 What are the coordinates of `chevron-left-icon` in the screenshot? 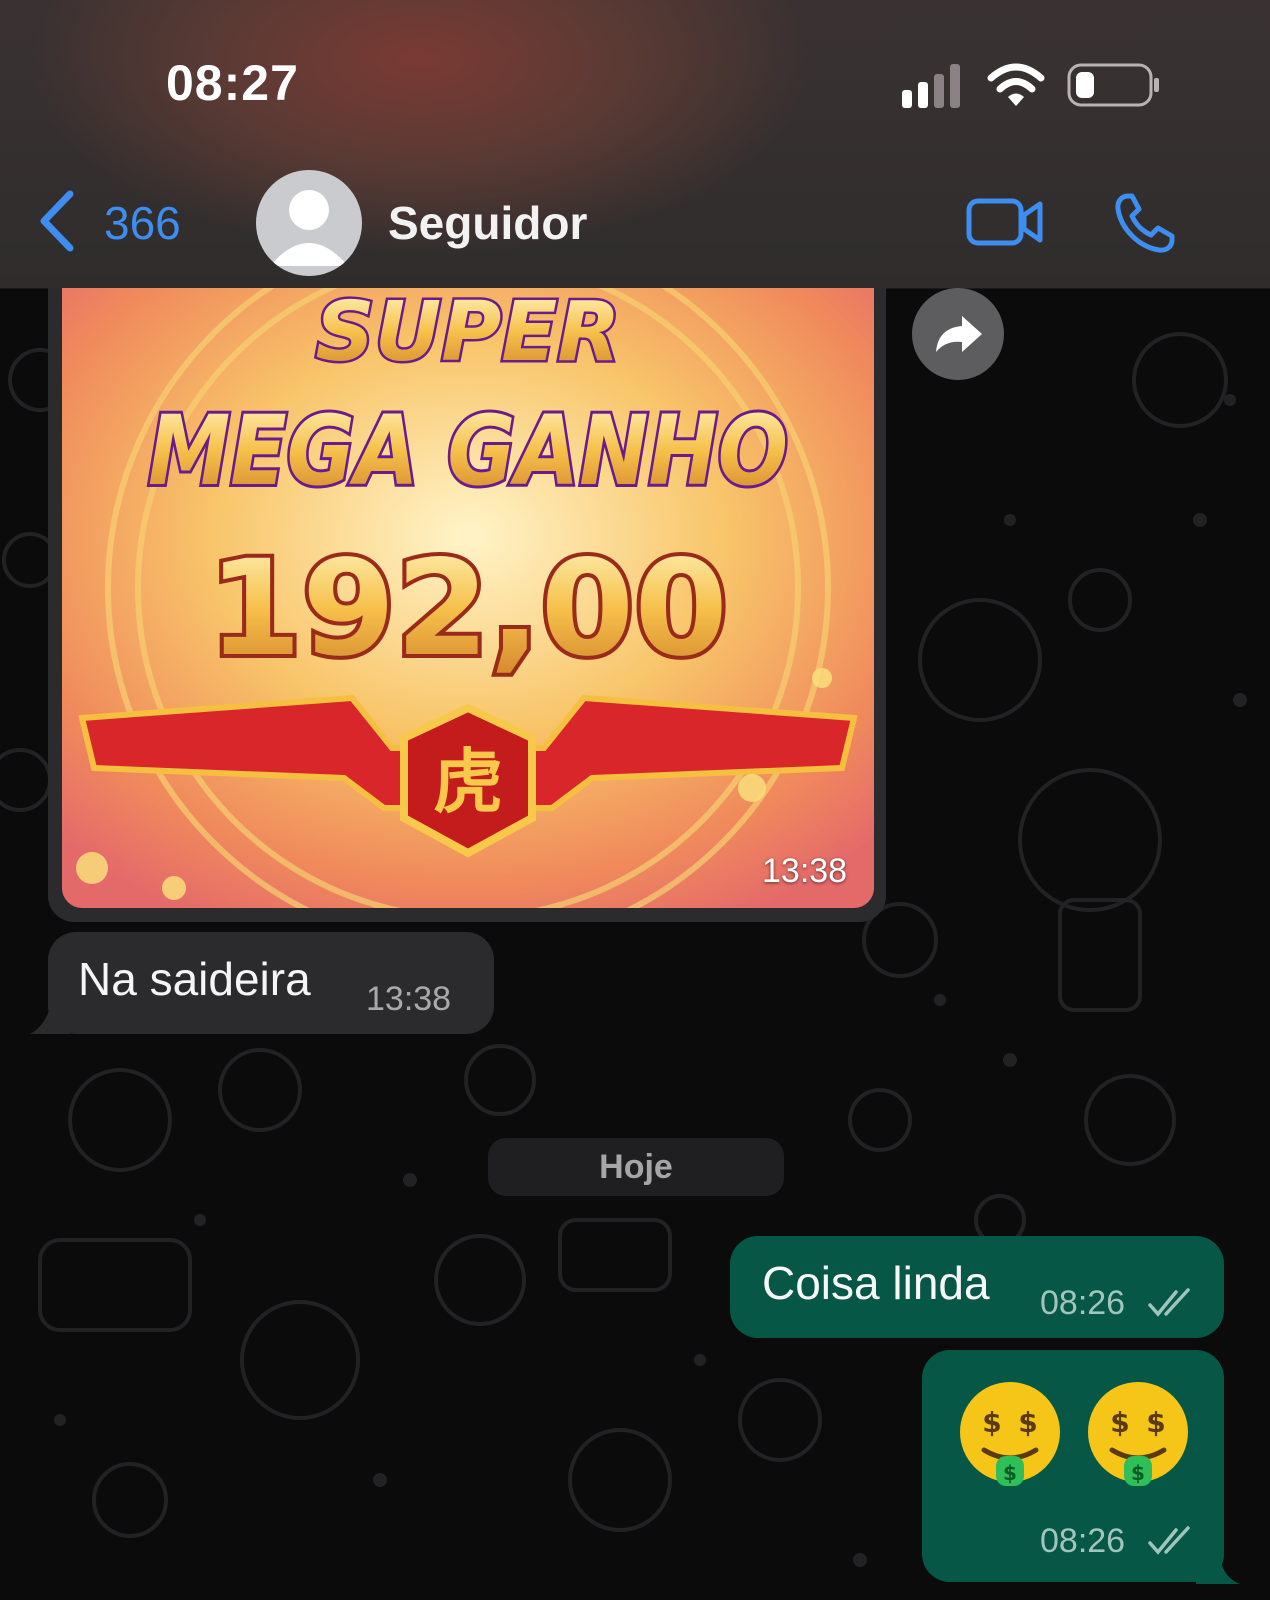 It's located at (58, 221).